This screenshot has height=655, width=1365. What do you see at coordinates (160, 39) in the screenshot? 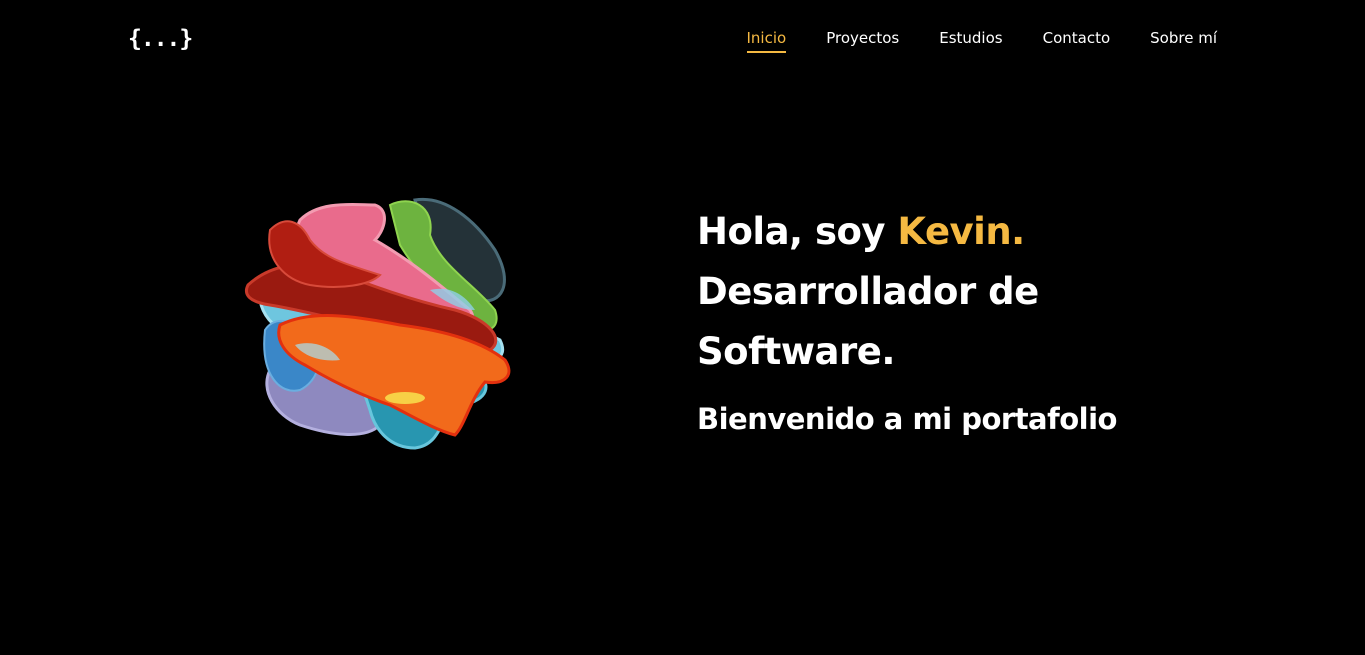
I see `logo: {...}` at bounding box center [160, 39].